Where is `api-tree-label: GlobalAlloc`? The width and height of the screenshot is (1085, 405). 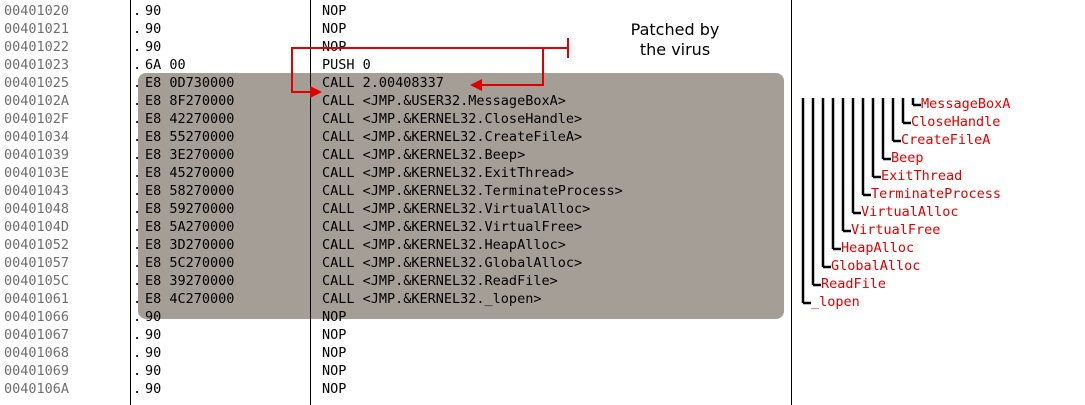
api-tree-label: GlobalAlloc is located at coordinates (876, 266).